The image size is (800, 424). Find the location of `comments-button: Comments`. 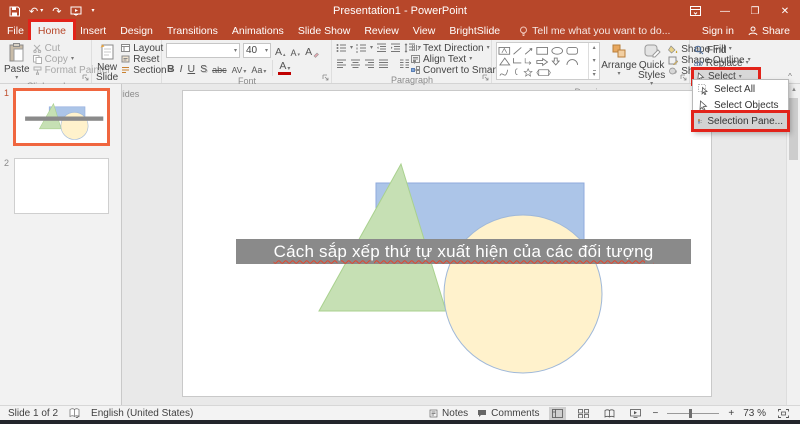

comments-button: Comments is located at coordinates (508, 413).